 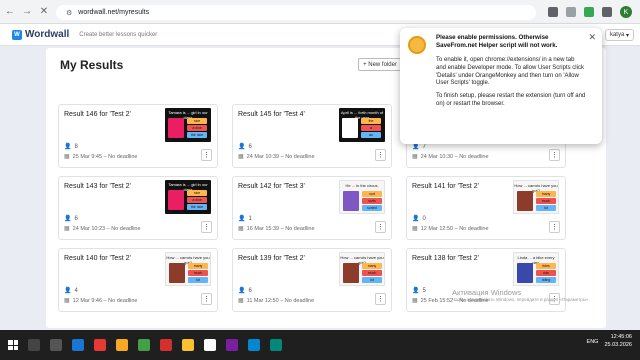 I want to click on task-view-icon, so click(x=56, y=345).